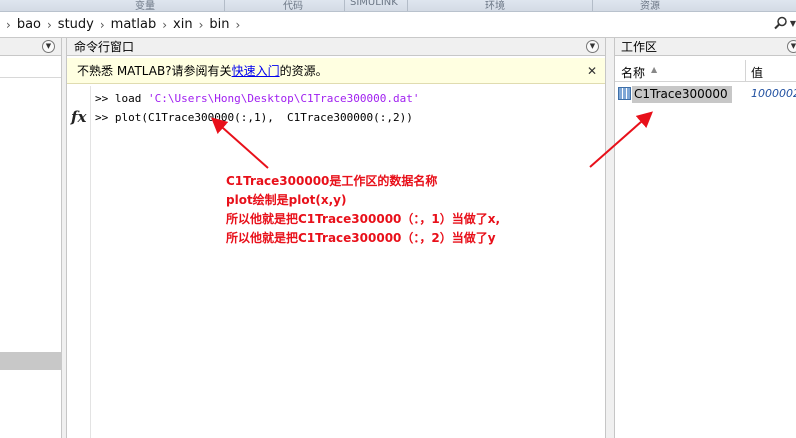 This screenshot has height=438, width=796. What do you see at coordinates (219, 24) in the screenshot?
I see `breadcrumb-item-bin: bin` at bounding box center [219, 24].